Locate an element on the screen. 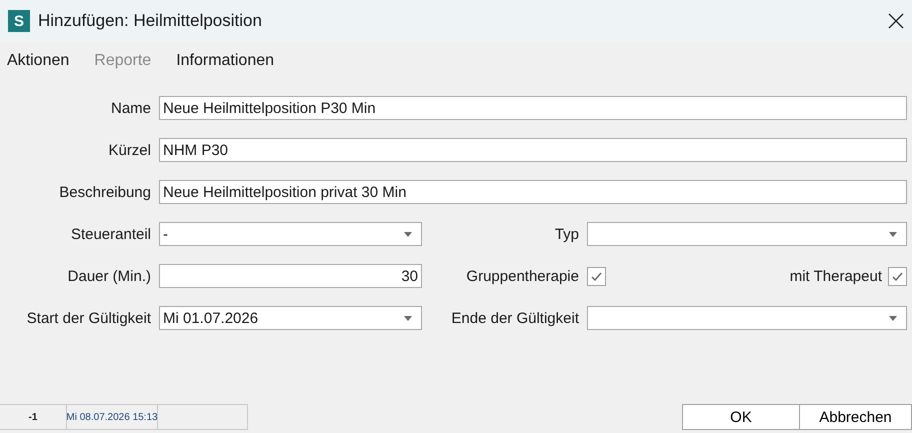 Image resolution: width=912 pixels, height=433 pixels. text-field: NHM P30 is located at coordinates (533, 150).